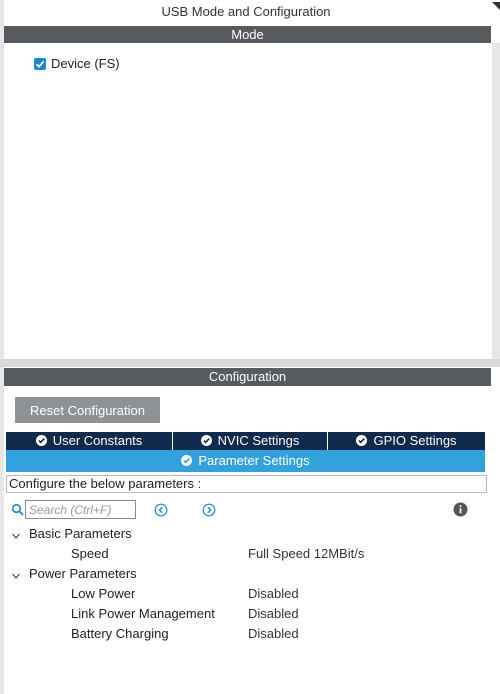 This screenshot has width=500, height=694. I want to click on mode-section-header: Mode, so click(247, 34).